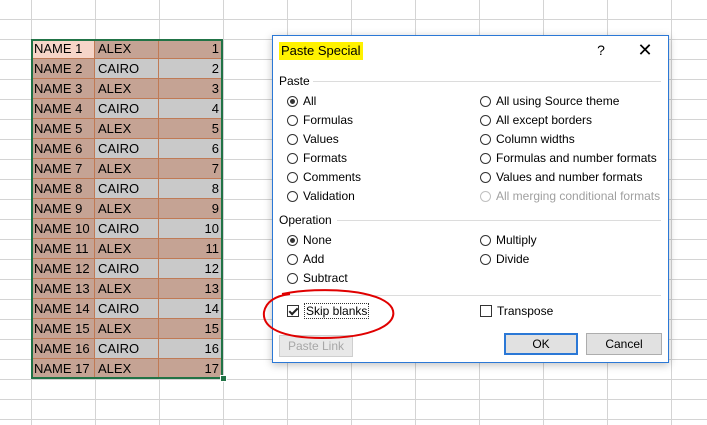 The width and height of the screenshot is (707, 425). What do you see at coordinates (305, 220) in the screenshot?
I see `operation-group-label: Operation` at bounding box center [305, 220].